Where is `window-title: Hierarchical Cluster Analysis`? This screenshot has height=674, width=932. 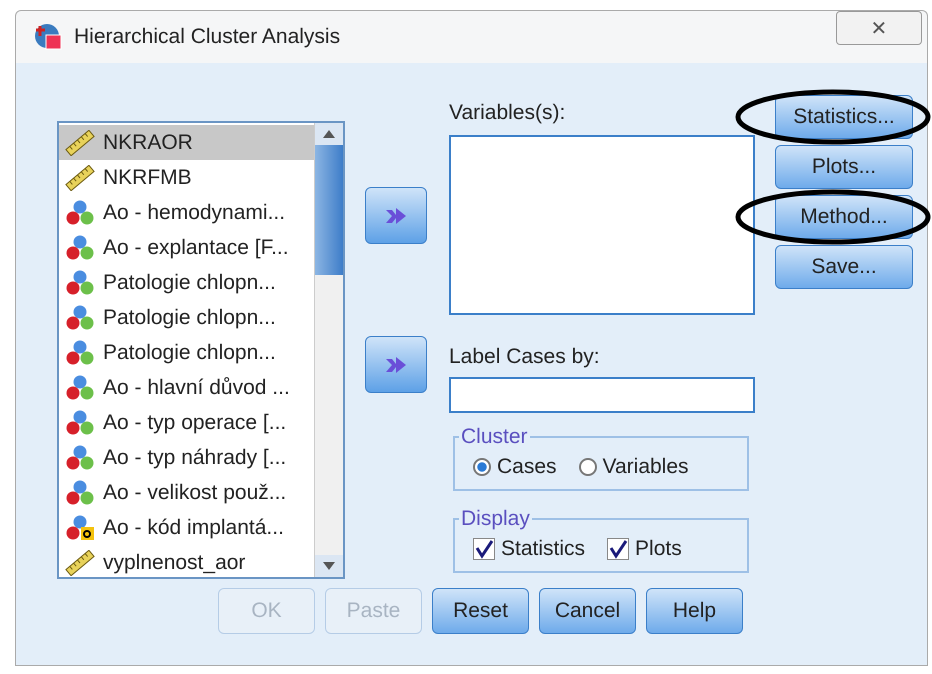 window-title: Hierarchical Cluster Analysis is located at coordinates (207, 37).